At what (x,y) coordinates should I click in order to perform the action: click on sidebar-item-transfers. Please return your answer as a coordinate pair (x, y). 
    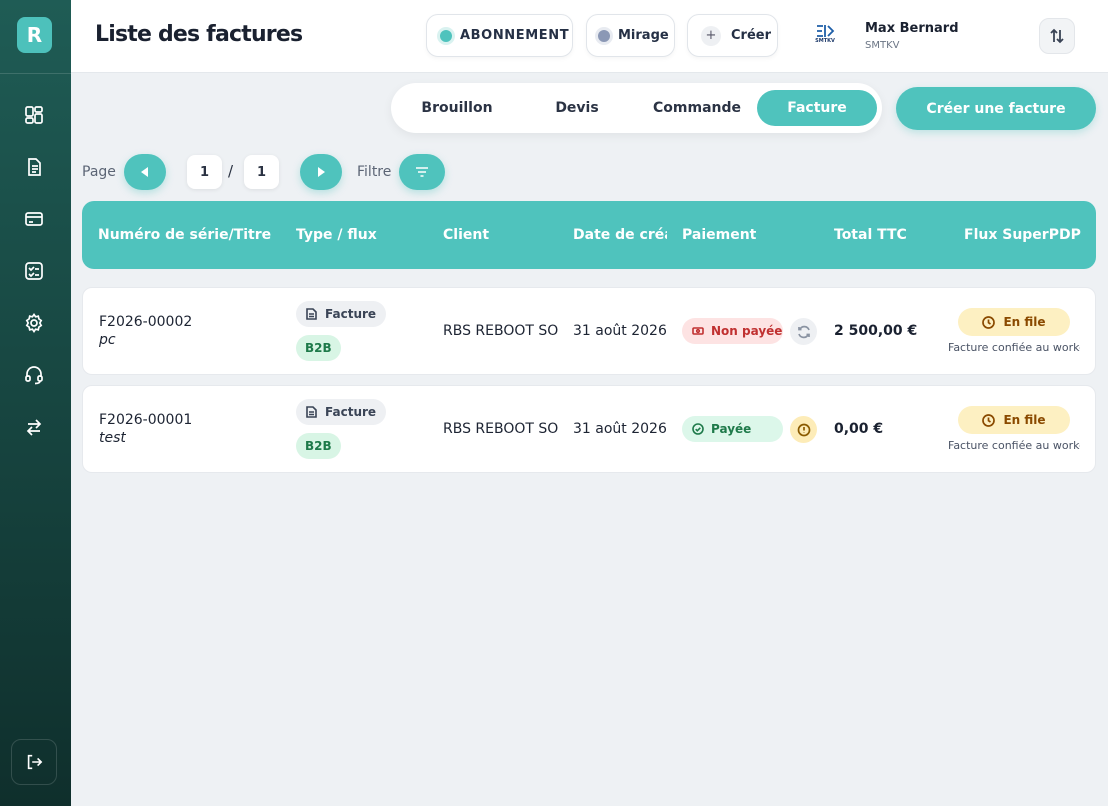
    Looking at the image, I should click on (34, 427).